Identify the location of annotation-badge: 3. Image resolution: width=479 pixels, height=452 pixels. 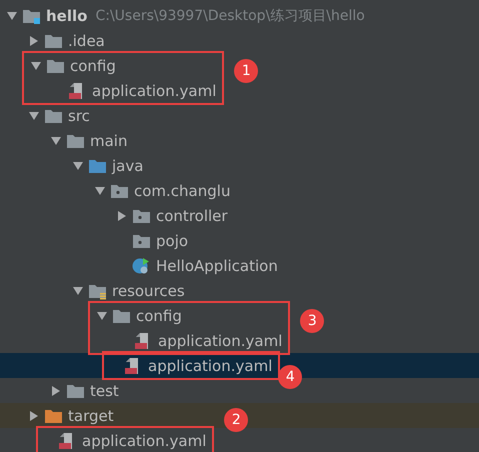
(312, 321).